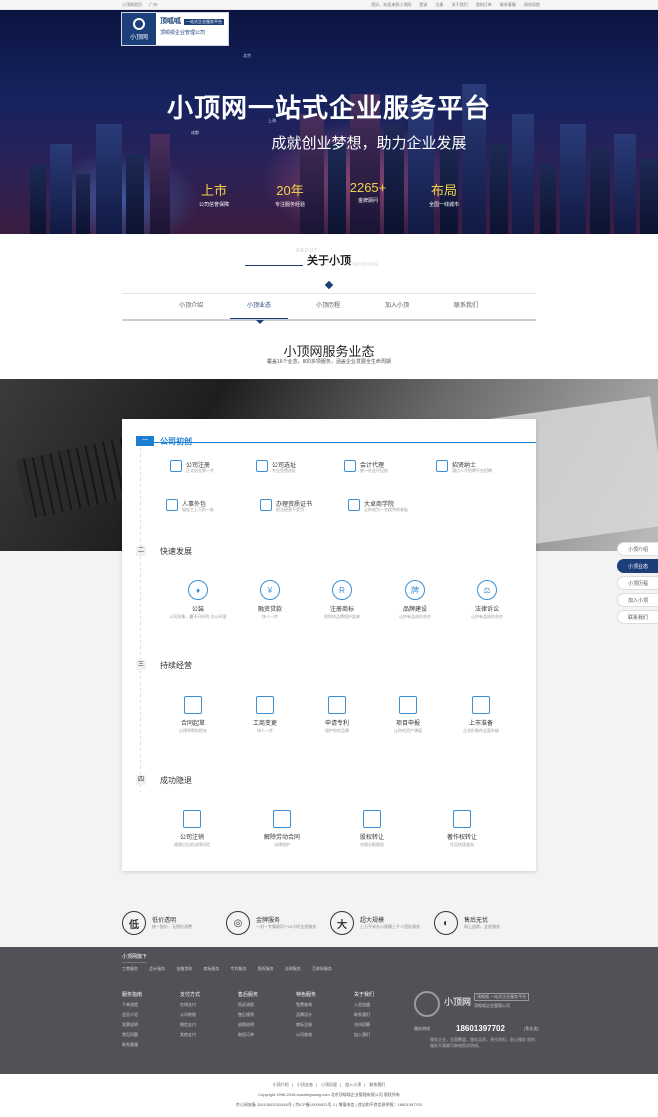 This screenshot has width=658, height=1117. I want to click on col-link: 常见问题, so click(132, 1035).